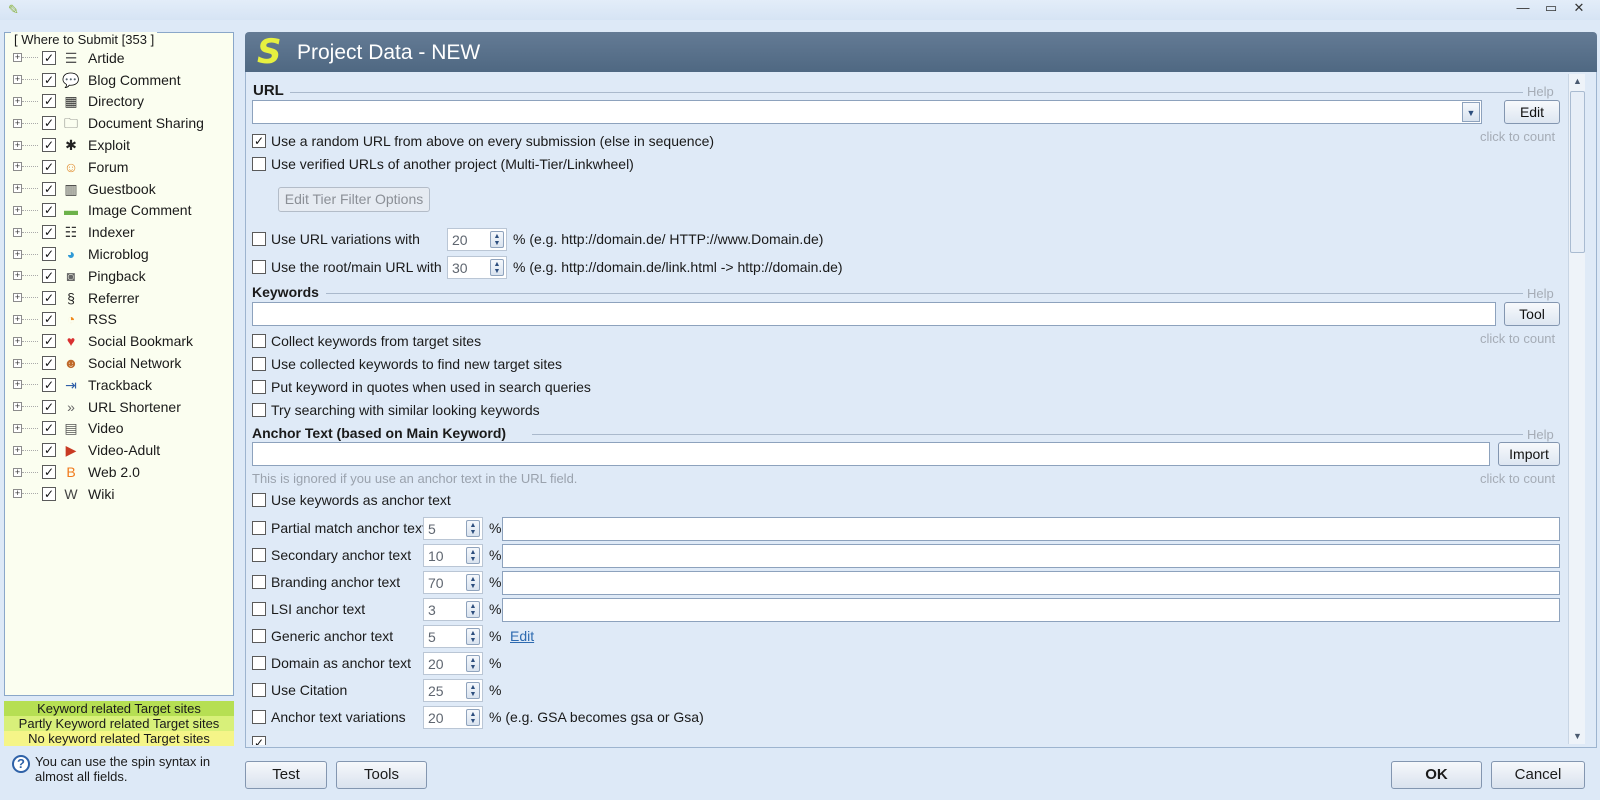 Image resolution: width=1600 pixels, height=800 pixels. I want to click on similar-keywords-checkbox, so click(259, 410).